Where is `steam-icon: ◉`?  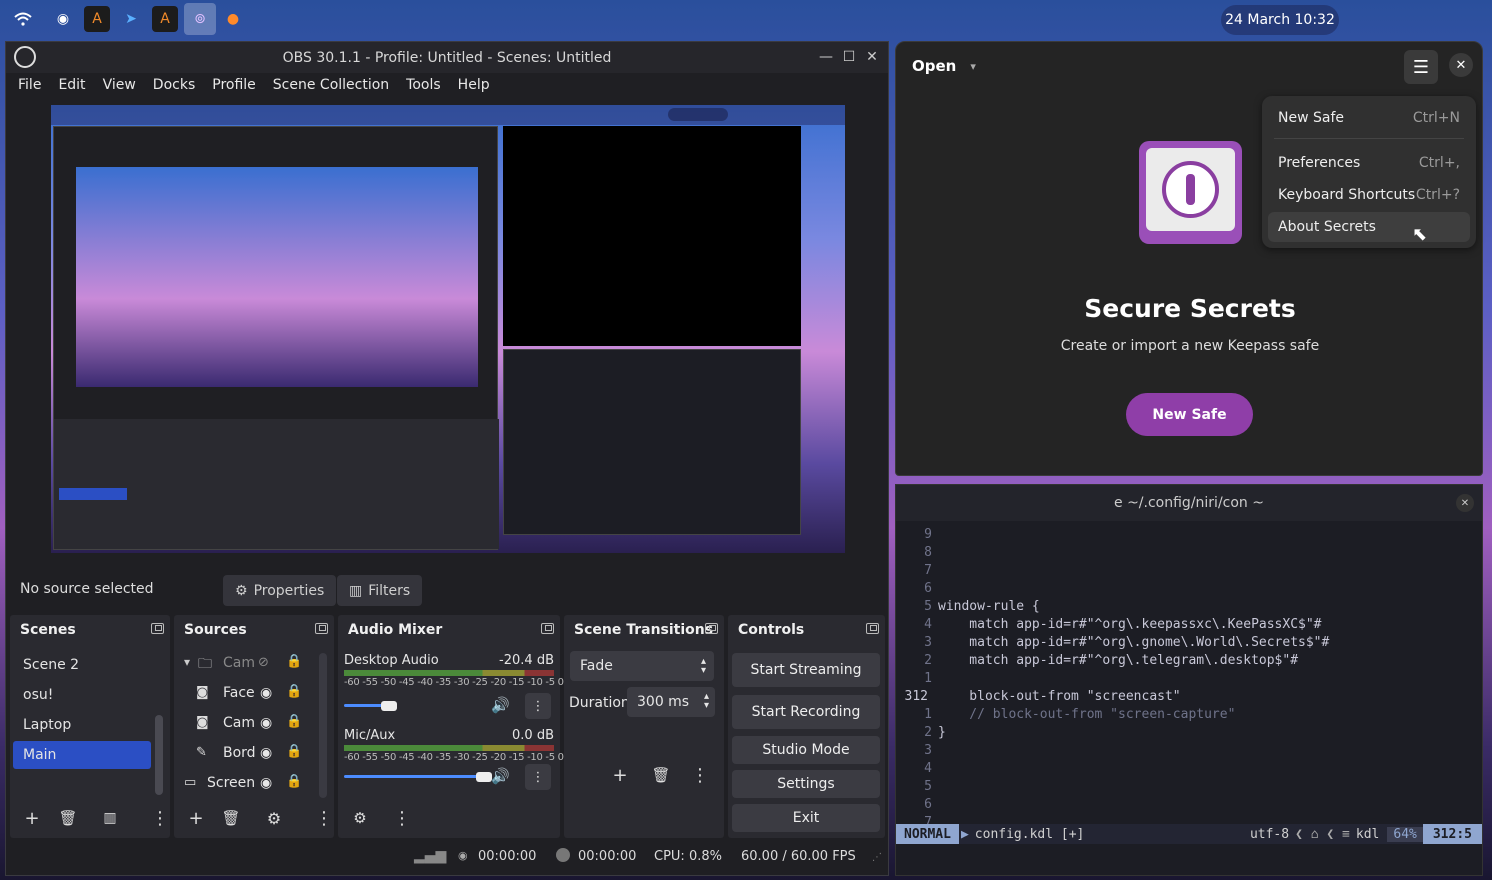 steam-icon: ◉ is located at coordinates (63, 19).